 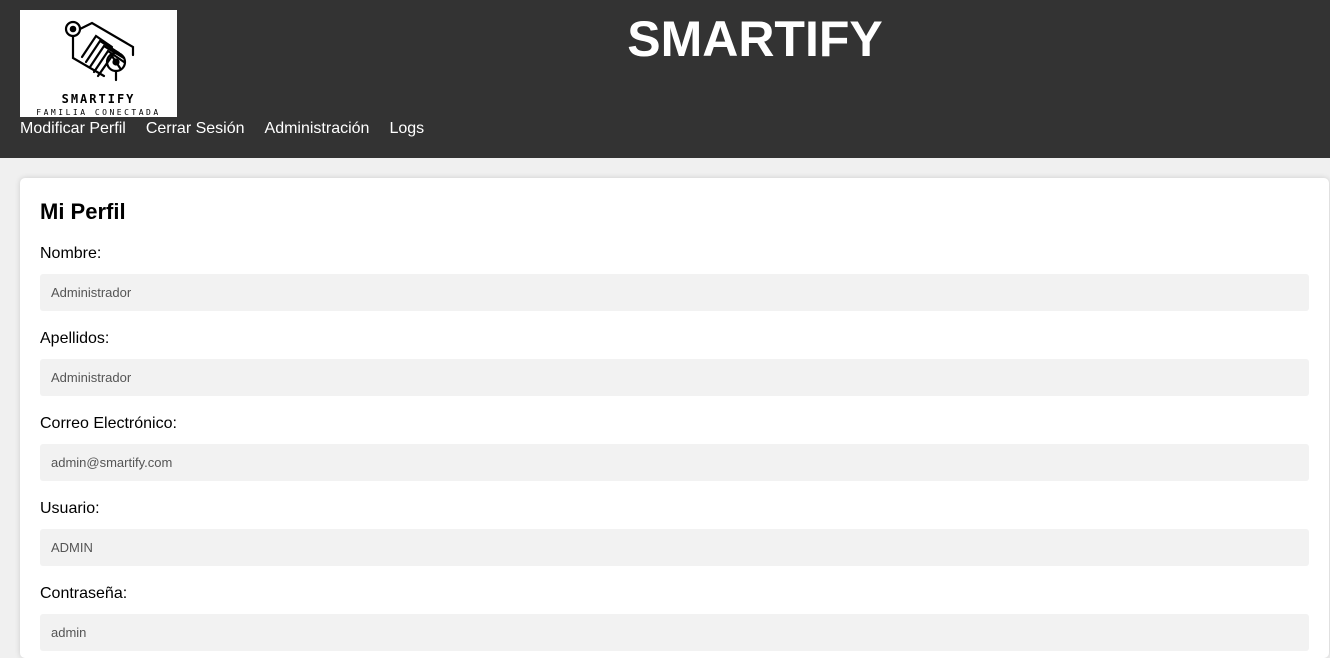 What do you see at coordinates (73, 129) in the screenshot?
I see `nav-link-modificar-perfil: Modificar Perfil` at bounding box center [73, 129].